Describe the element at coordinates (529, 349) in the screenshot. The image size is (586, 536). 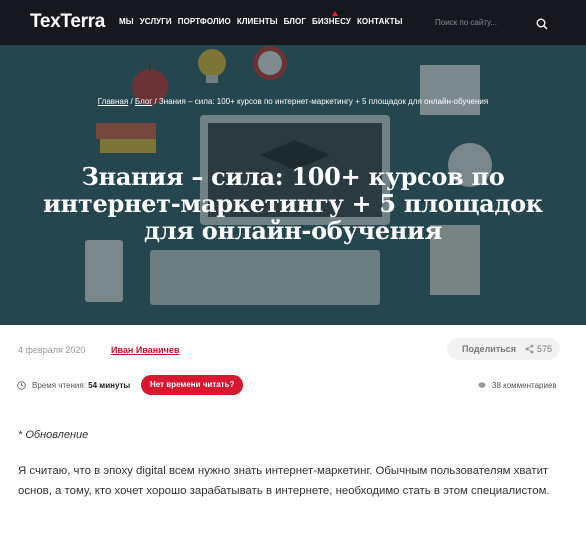
I see `share-icon` at that location.